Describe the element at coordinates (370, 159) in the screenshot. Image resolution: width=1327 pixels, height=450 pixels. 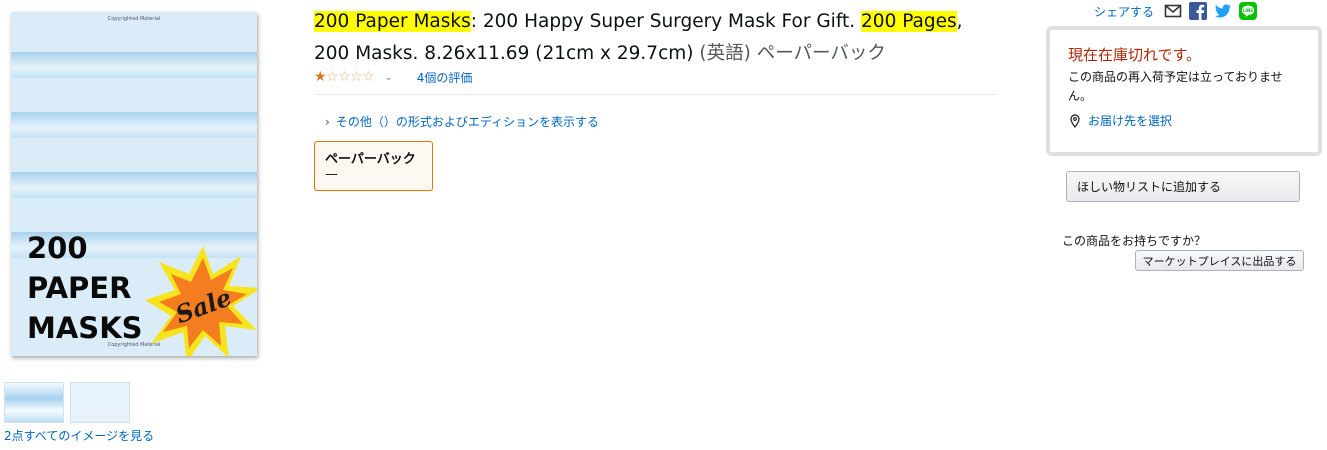
I see `format-name: ペーパーバック` at that location.